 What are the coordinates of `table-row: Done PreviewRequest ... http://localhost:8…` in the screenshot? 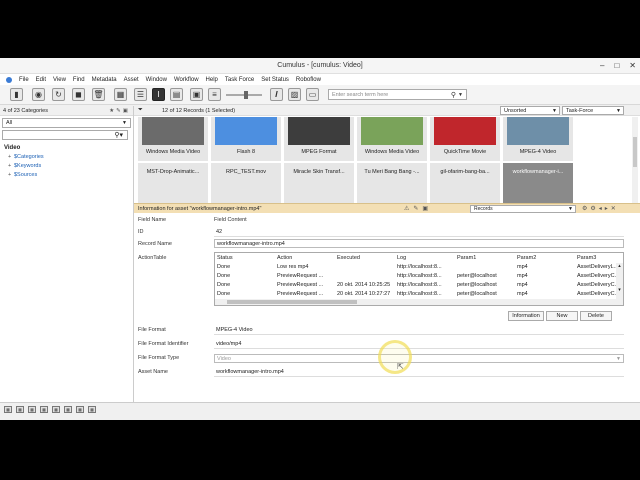 It's located at (419, 276).